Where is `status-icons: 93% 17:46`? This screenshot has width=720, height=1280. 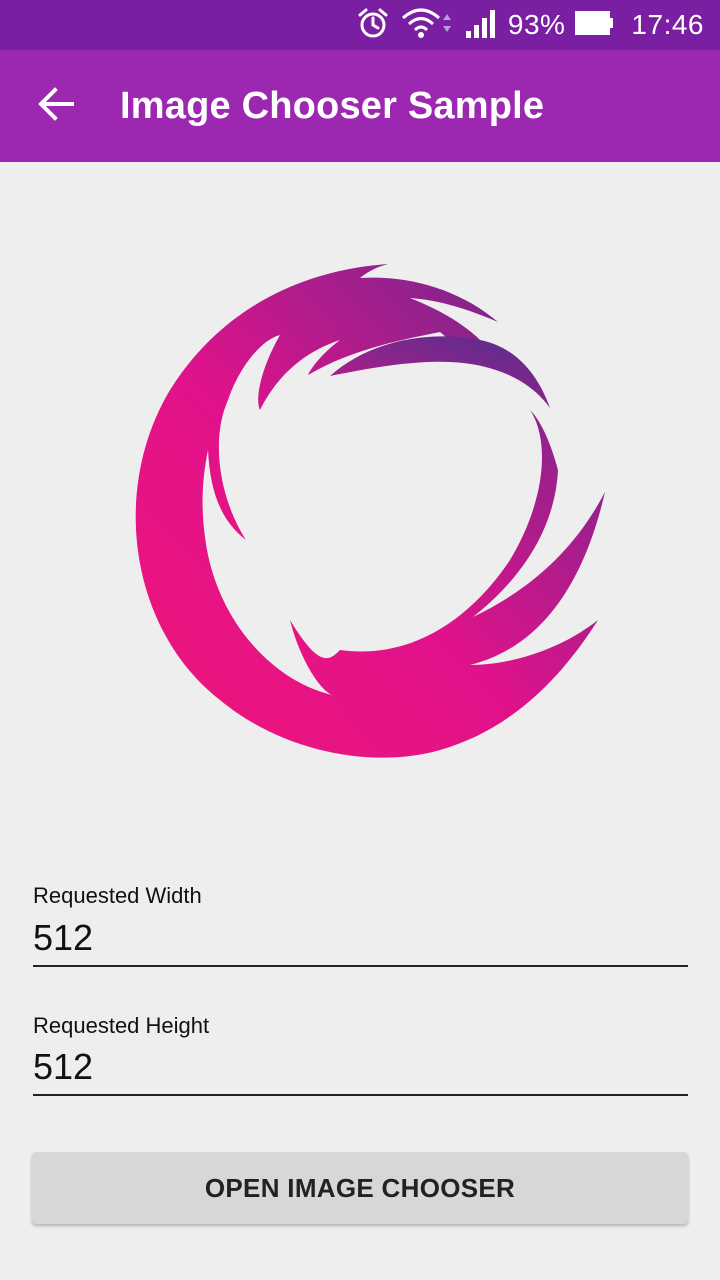 status-icons: 93% 17:46 is located at coordinates (530, 25).